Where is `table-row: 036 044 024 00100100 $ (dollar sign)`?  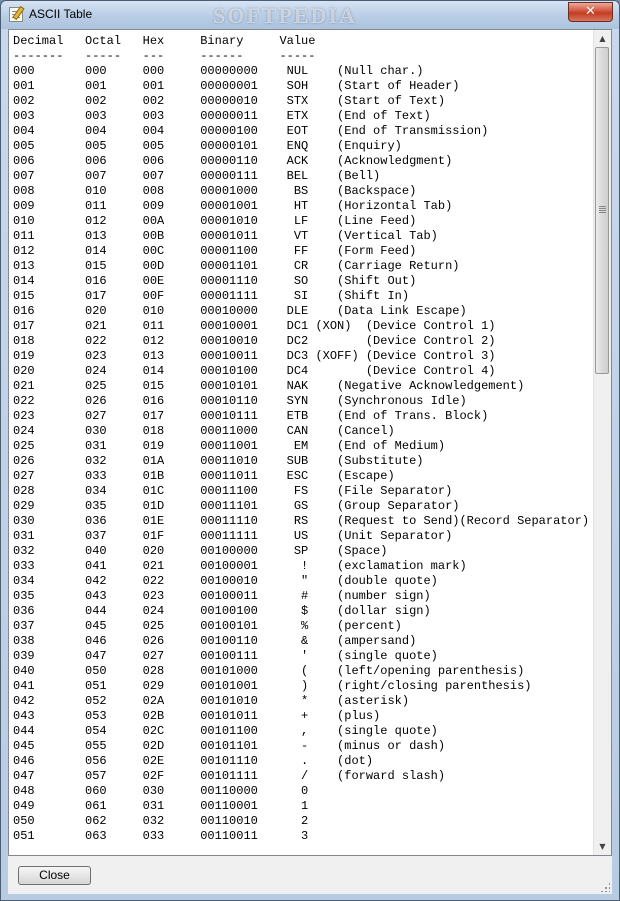 table-row: 036 044 024 00100100 $ (dollar sign) is located at coordinates (222, 611).